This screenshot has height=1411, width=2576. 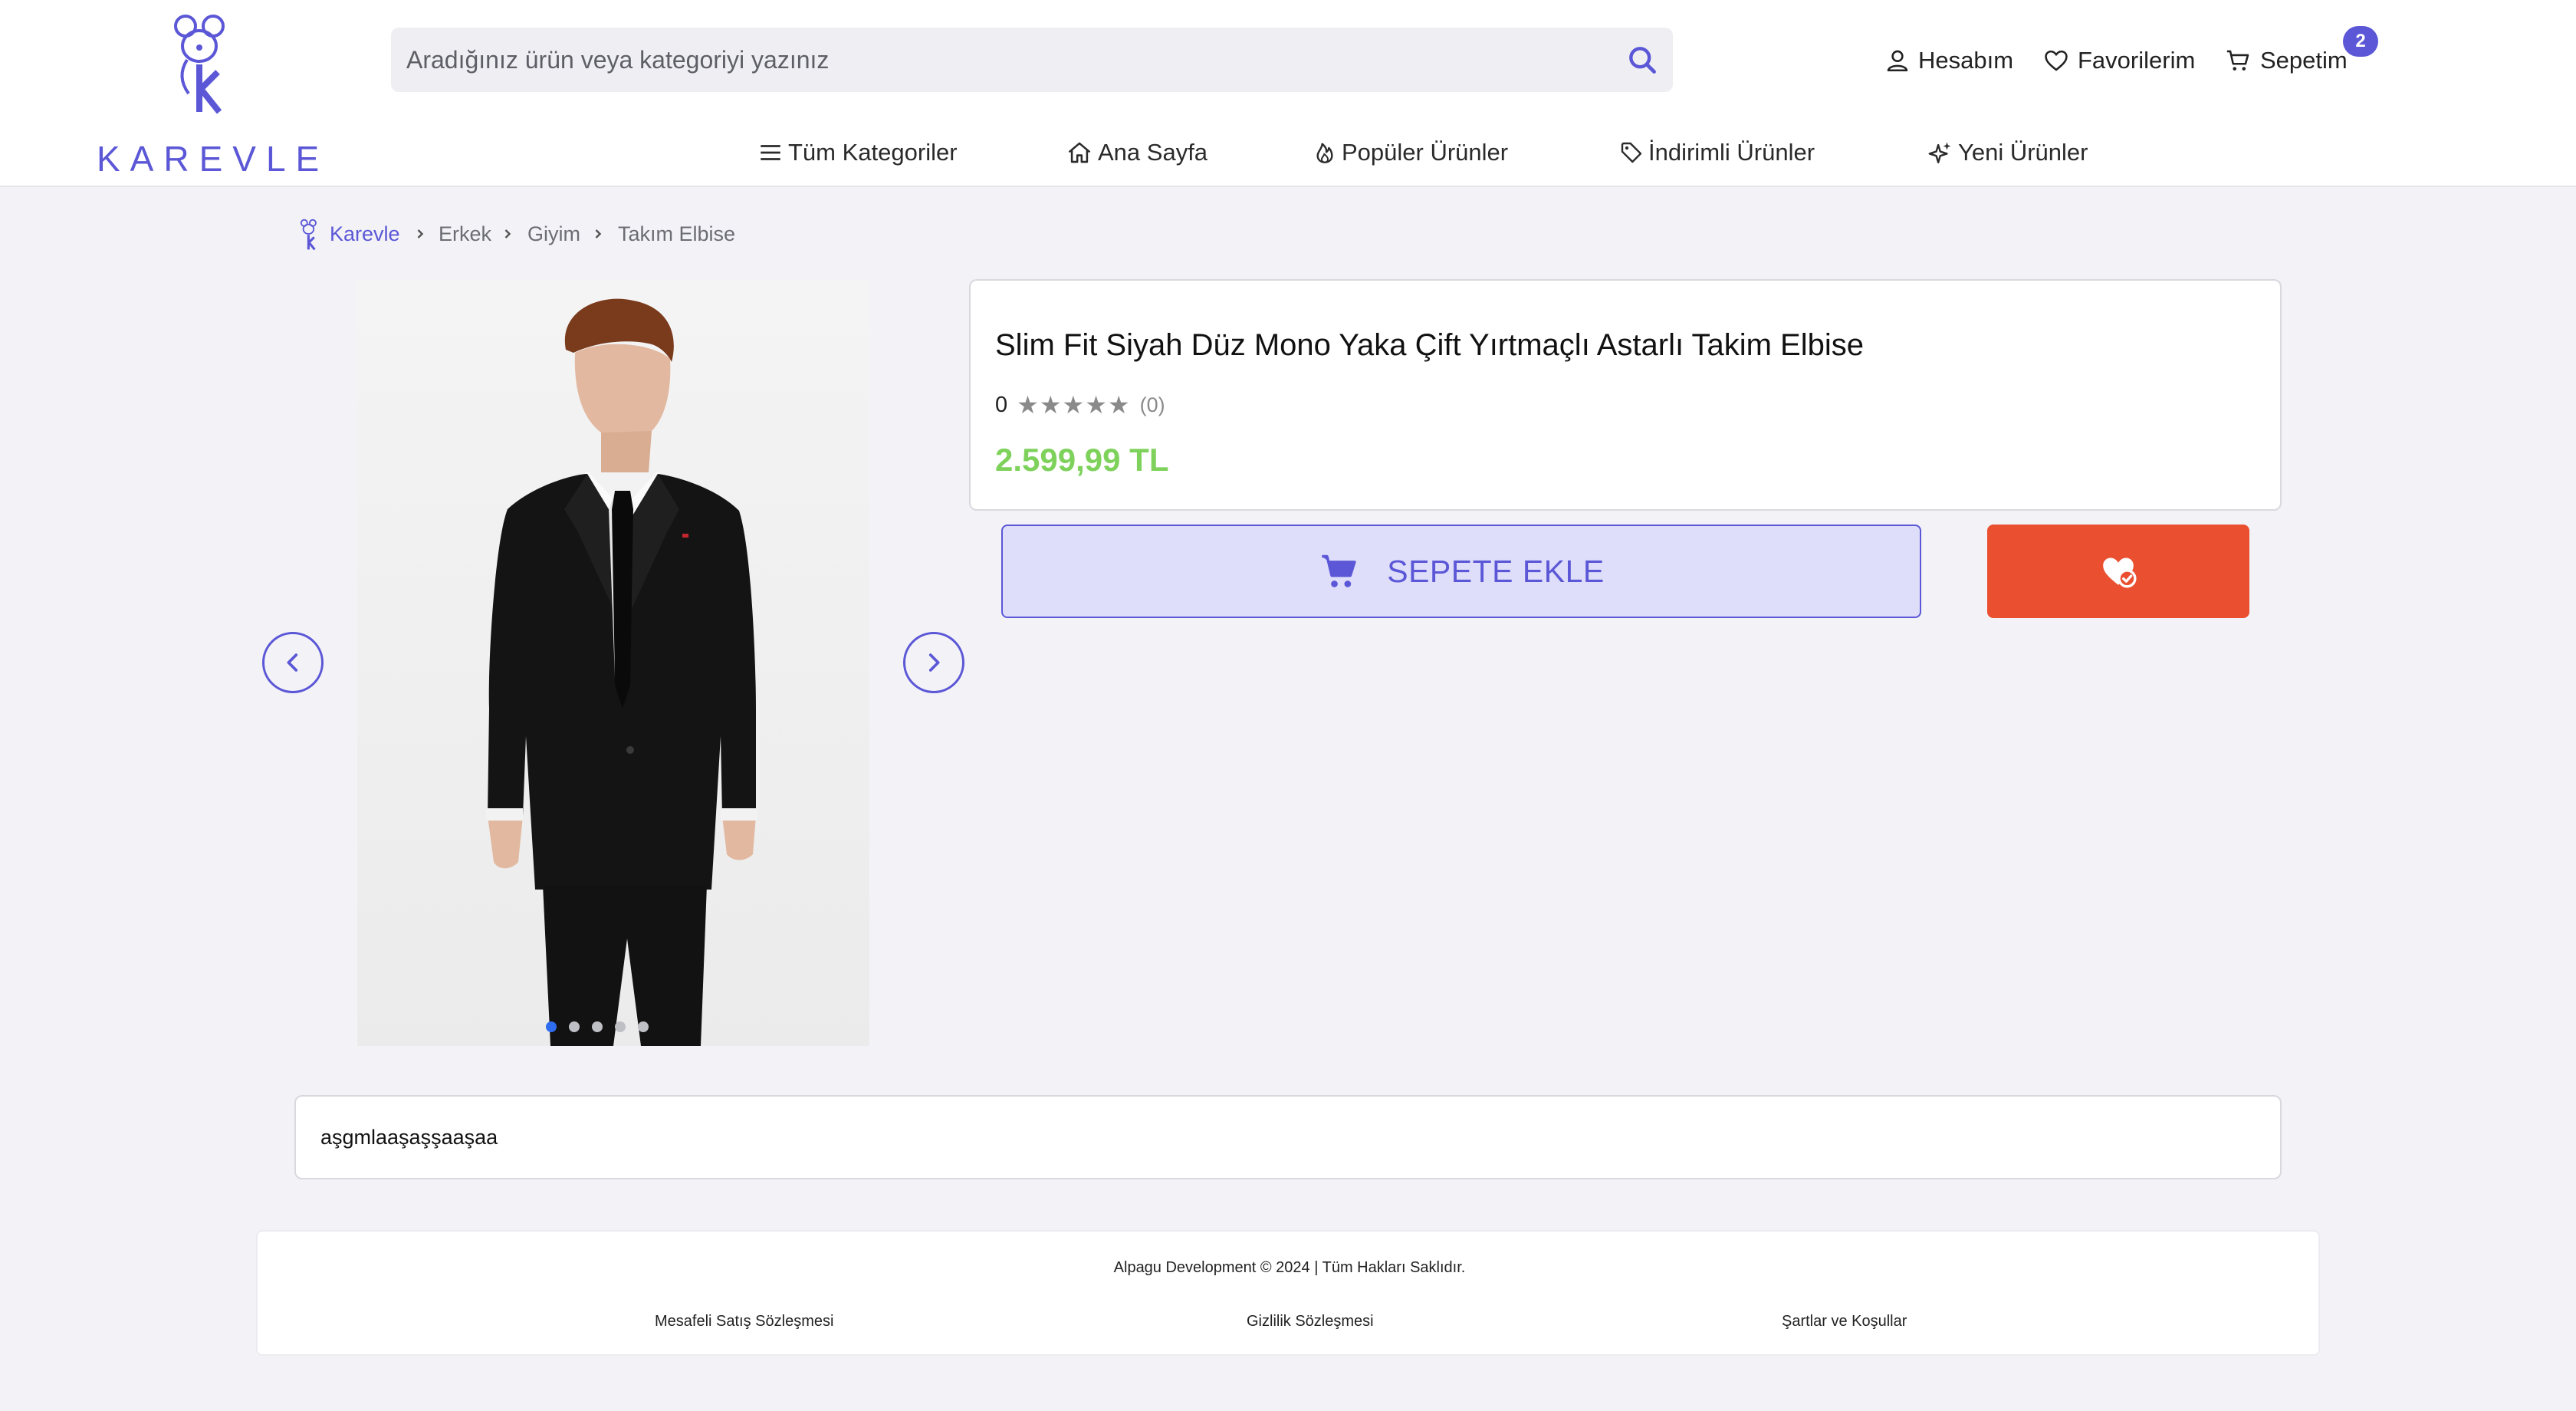 I want to click on cart-count-badge: 2, so click(x=2361, y=42).